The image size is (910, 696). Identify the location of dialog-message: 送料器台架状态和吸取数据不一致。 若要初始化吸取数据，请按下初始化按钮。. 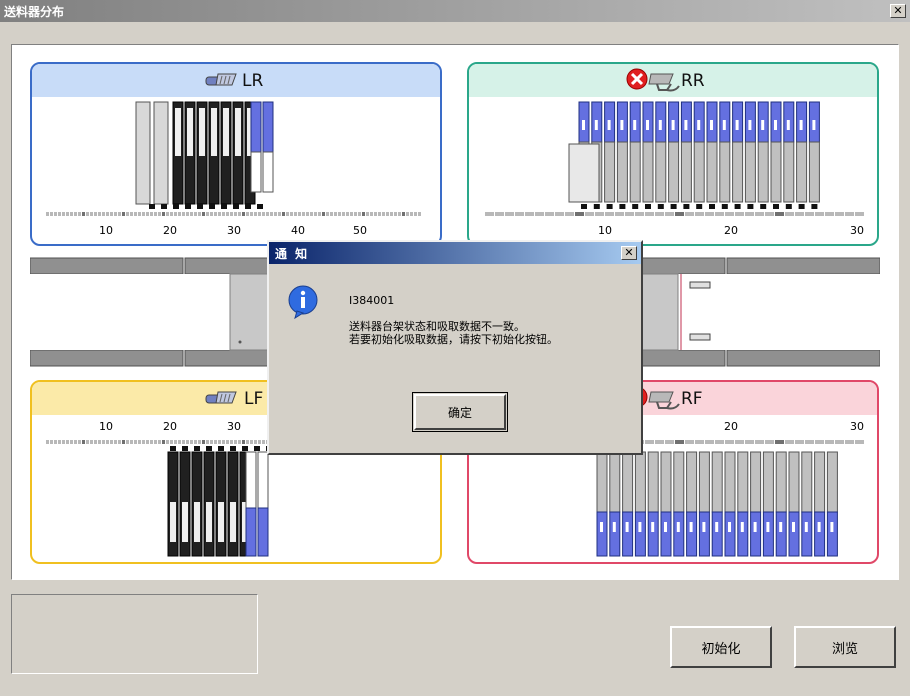
(453, 333).